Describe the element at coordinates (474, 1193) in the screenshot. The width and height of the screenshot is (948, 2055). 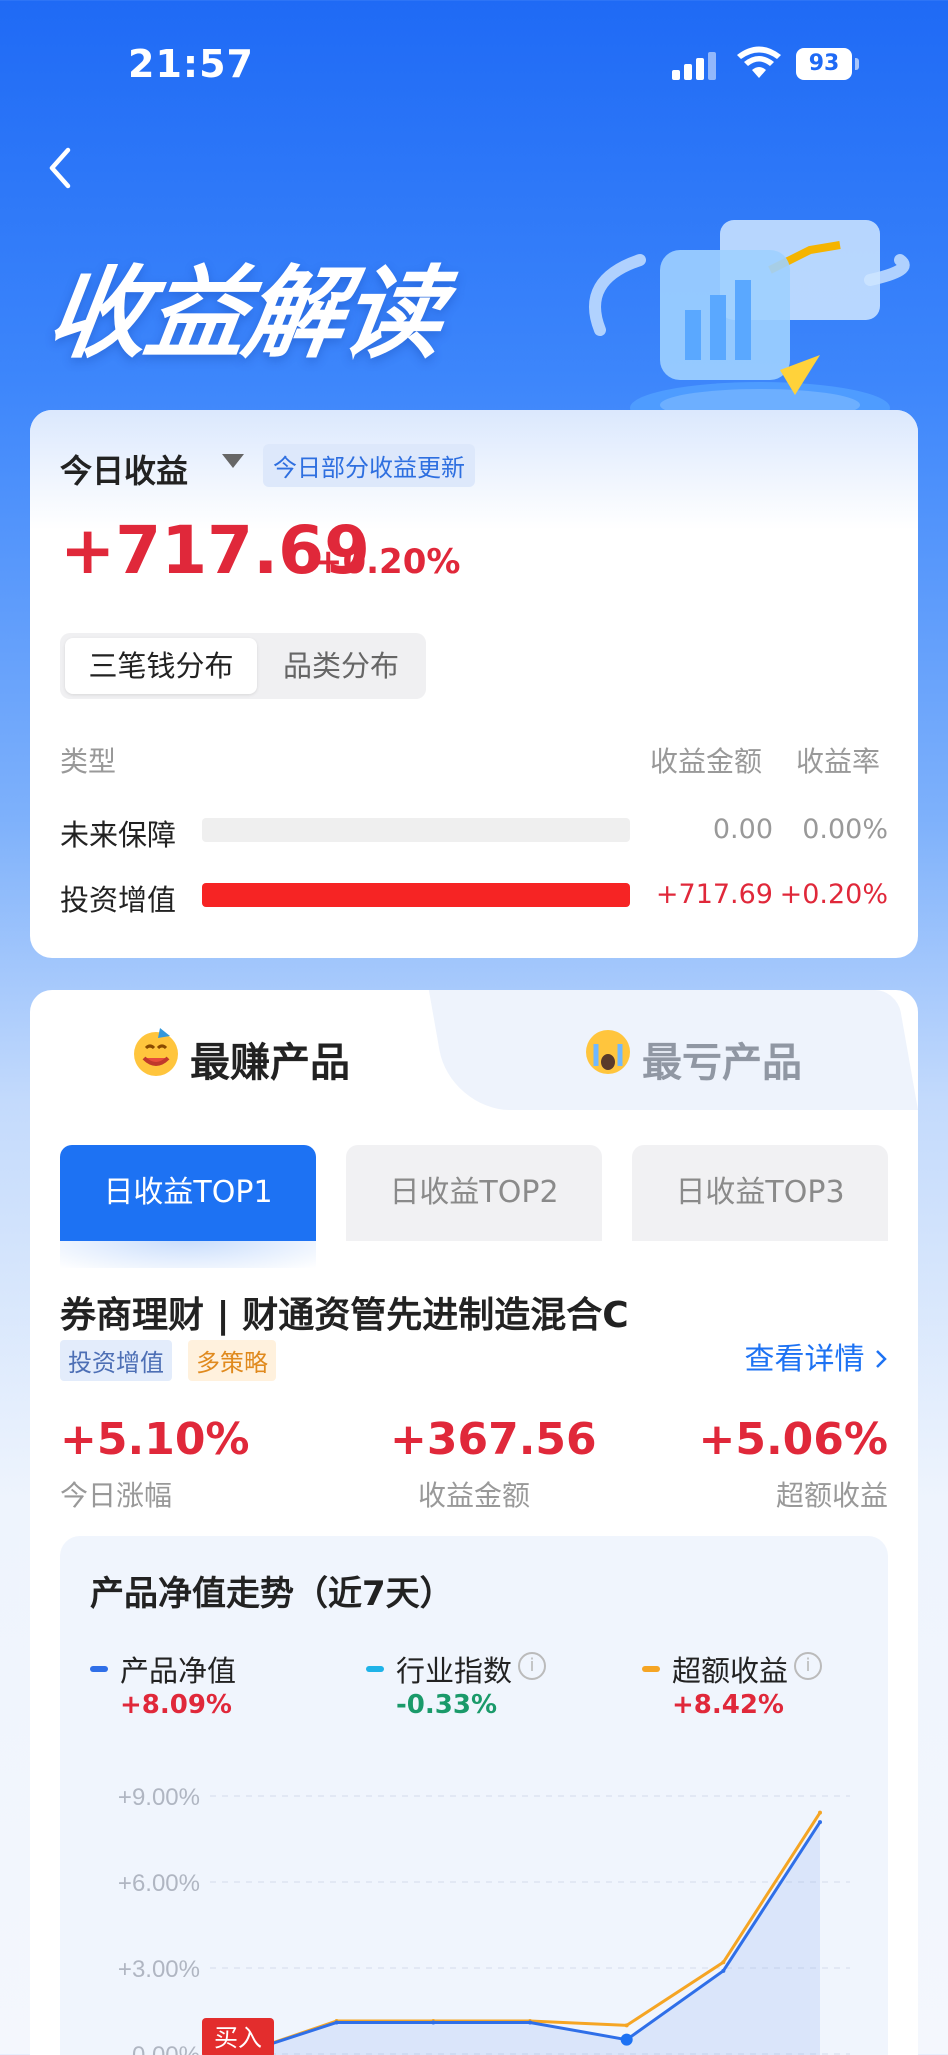
I see `top2-button: 日收益TOP2` at that location.